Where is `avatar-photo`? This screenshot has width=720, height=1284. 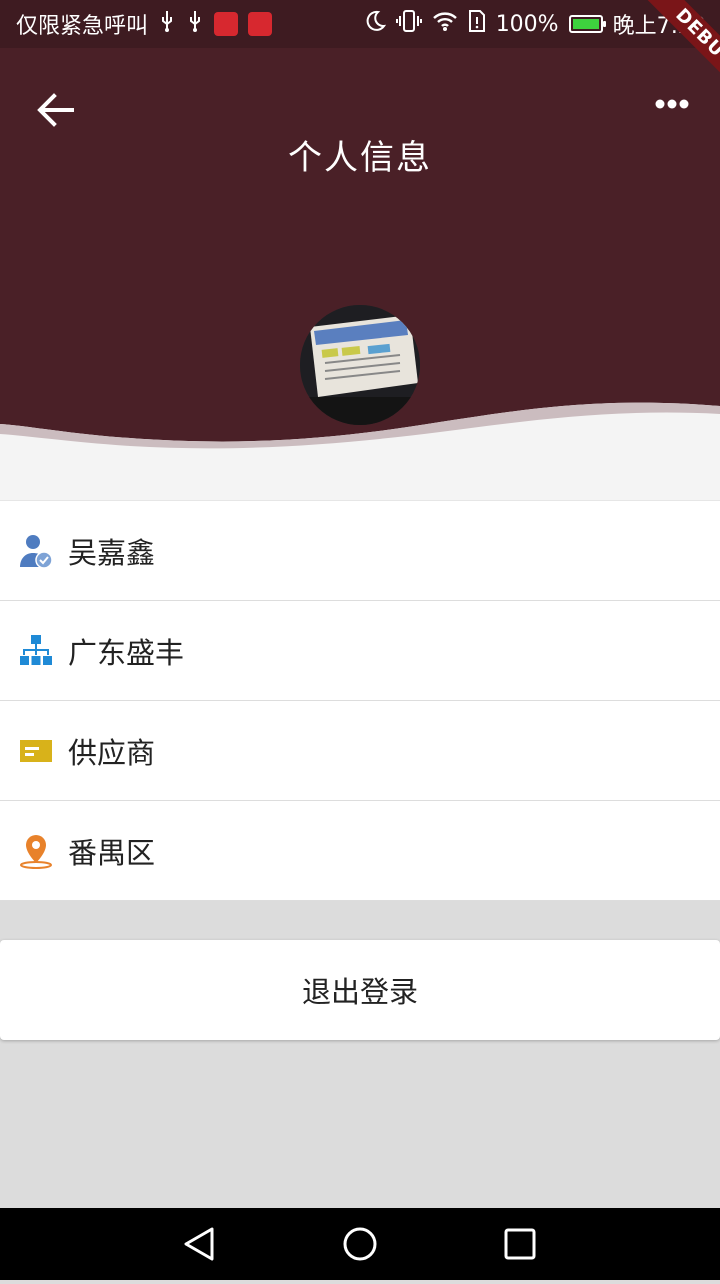 avatar-photo is located at coordinates (360, 365).